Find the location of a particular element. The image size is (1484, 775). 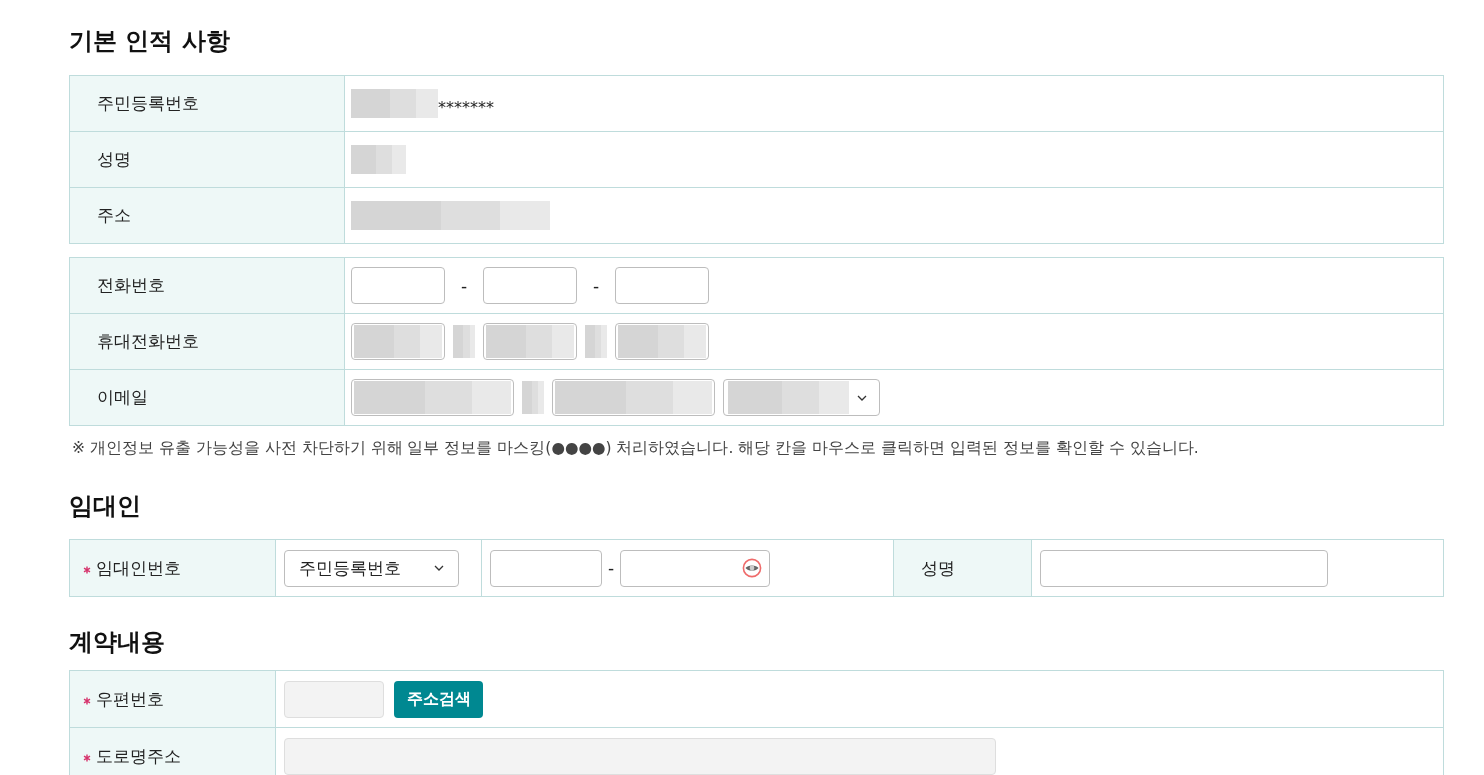

section-title: 임대인 is located at coordinates (105, 506).